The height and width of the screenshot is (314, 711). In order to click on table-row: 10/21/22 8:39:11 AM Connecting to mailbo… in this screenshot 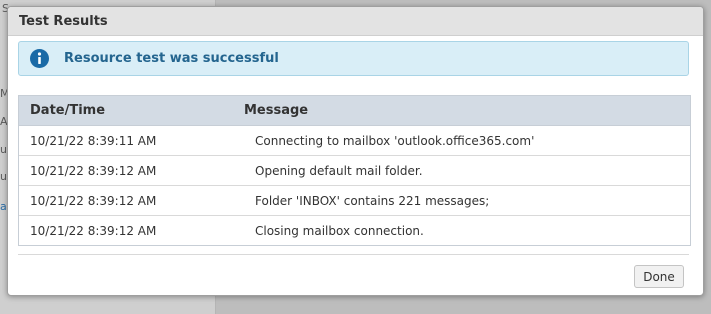, I will do `click(354, 141)`.